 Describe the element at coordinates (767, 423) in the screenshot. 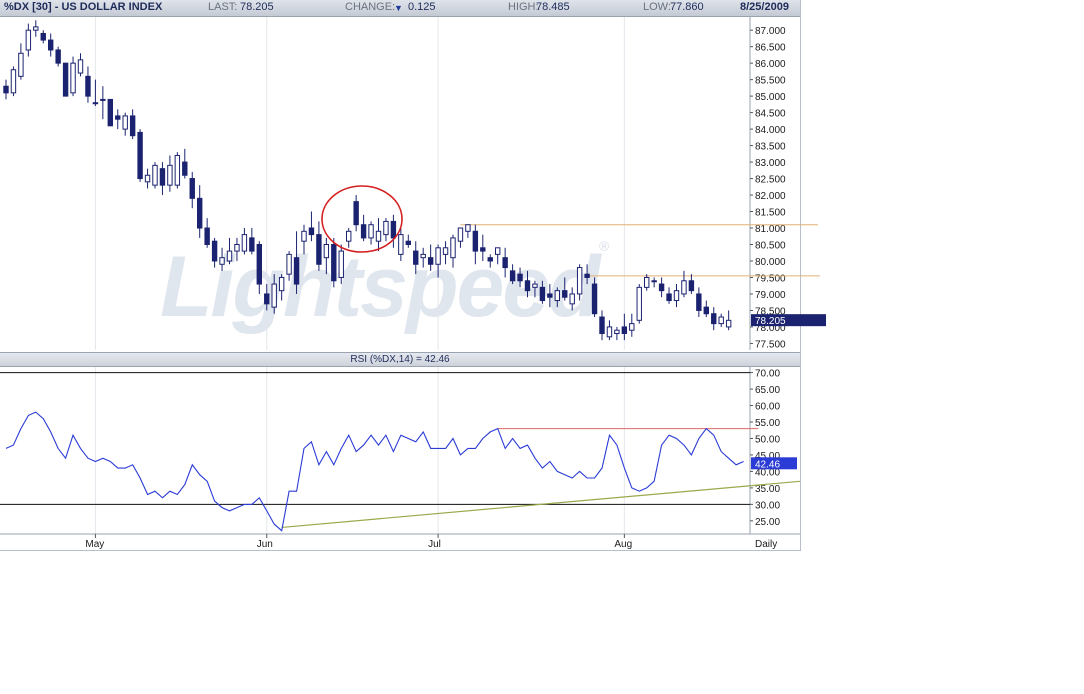

I see `rsi-tick-label: 55.00` at that location.